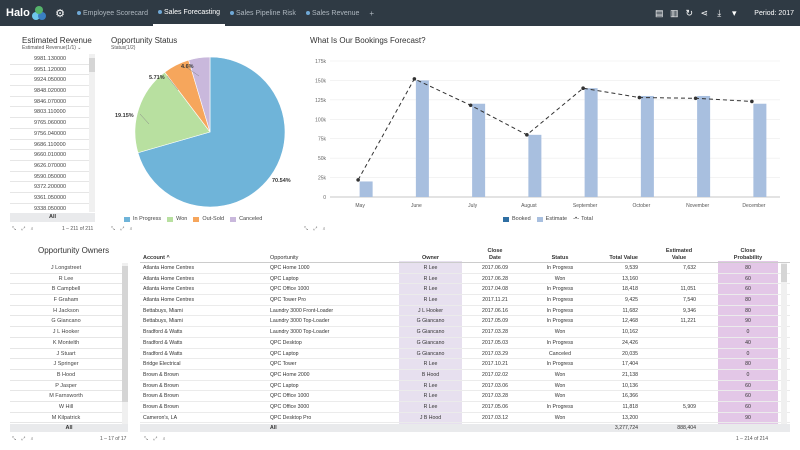 This screenshot has width=800, height=450. Describe the element at coordinates (156, 439) in the screenshot. I see `table-panel-tools: ⤡ ⤢ ⌕` at that location.